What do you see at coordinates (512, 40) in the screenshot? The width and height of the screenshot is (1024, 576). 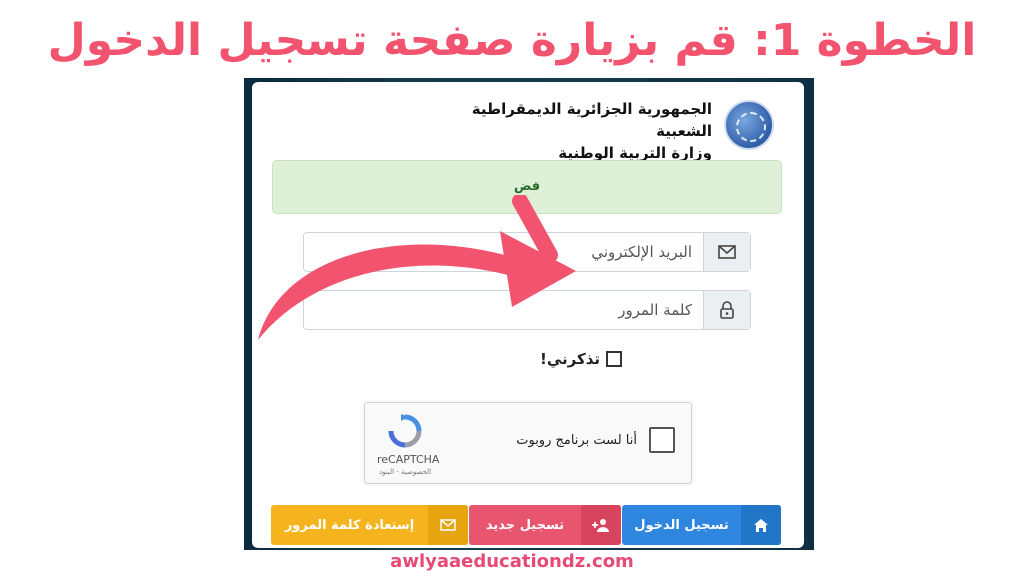 I see `page-headline: الخطوة 1: قم بزيارة صفحة تسجيل الدخول` at bounding box center [512, 40].